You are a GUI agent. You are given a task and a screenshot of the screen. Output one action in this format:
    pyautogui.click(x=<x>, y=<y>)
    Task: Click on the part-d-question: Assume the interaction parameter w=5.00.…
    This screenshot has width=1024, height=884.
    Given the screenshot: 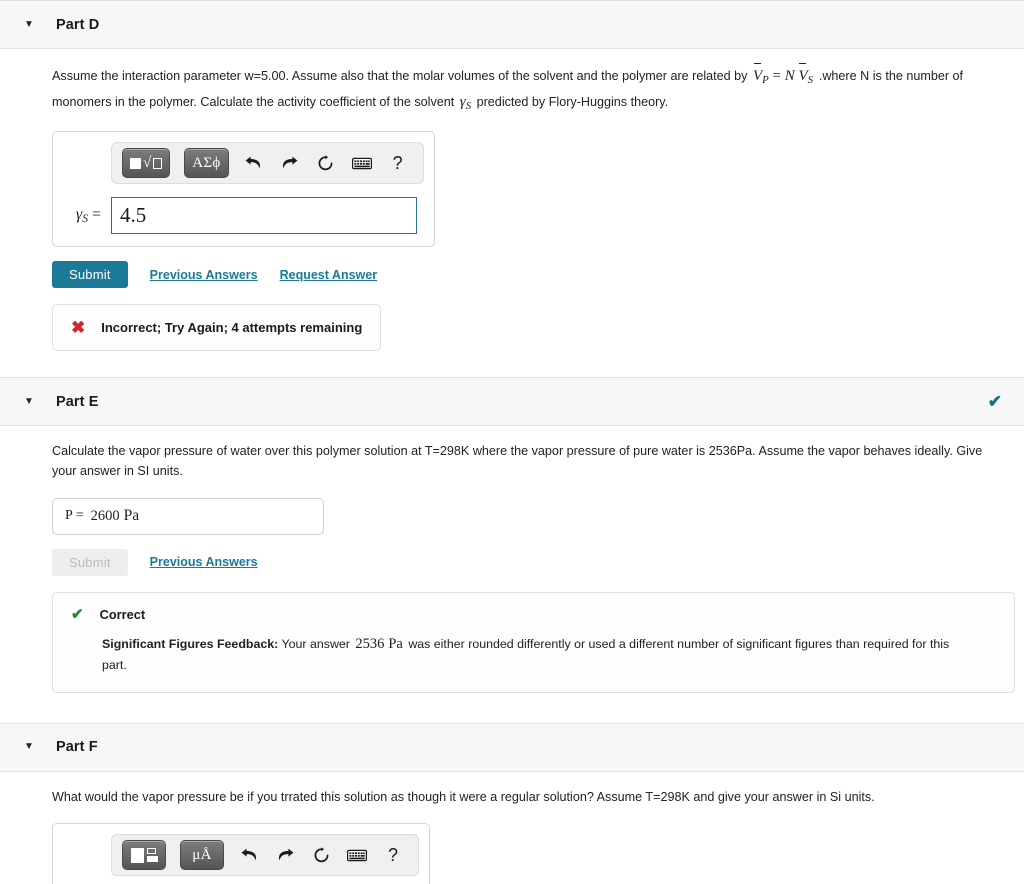 What is the action you would take?
    pyautogui.click(x=527, y=82)
    